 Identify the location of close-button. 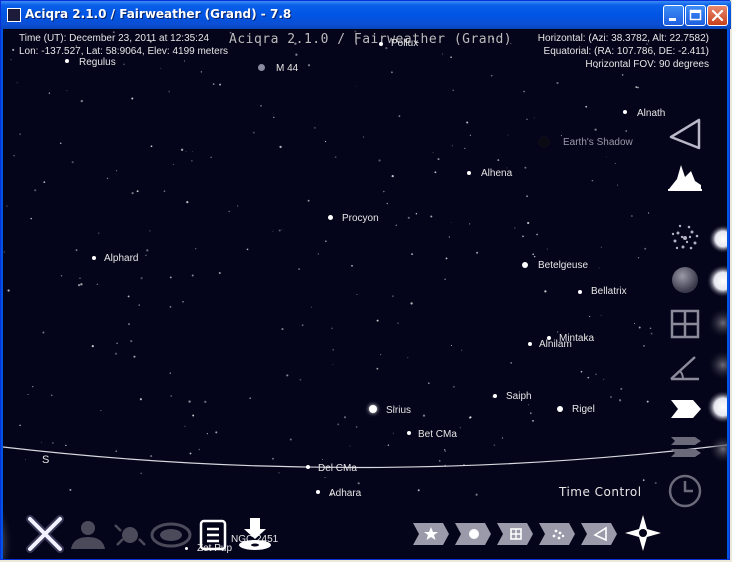
(717, 15).